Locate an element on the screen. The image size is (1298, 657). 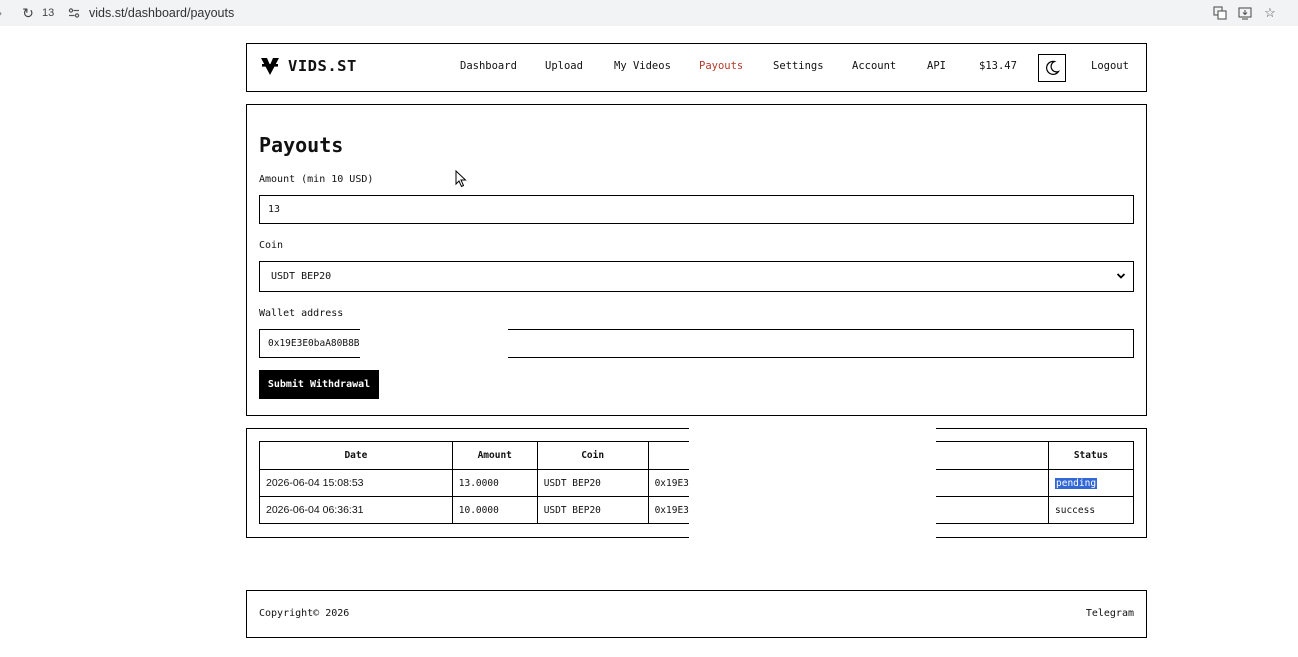
copyright-text: Copyright© 2026 is located at coordinates (304, 613).